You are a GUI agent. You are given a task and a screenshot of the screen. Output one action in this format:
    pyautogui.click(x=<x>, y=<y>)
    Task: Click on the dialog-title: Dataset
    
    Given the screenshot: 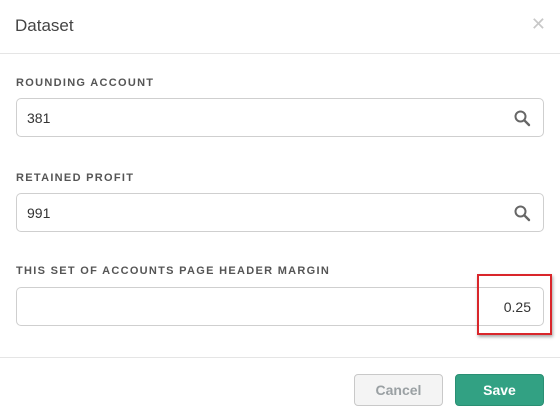 What is the action you would take?
    pyautogui.click(x=44, y=25)
    